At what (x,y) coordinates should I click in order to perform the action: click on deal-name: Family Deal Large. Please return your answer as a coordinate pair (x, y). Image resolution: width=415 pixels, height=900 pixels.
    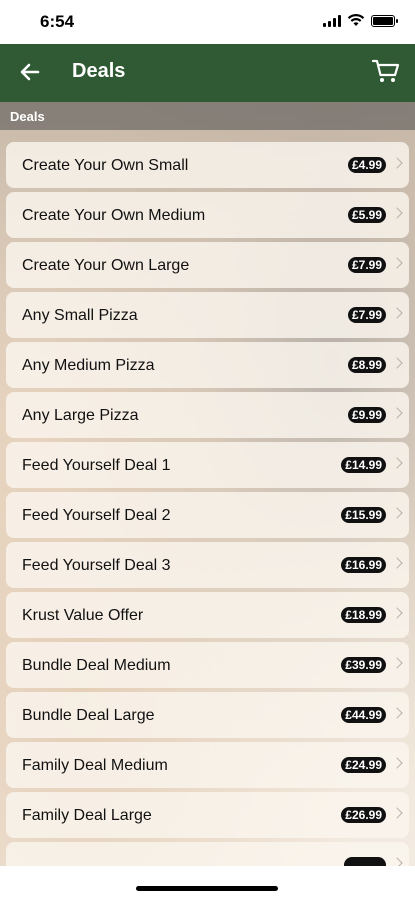
    Looking at the image, I should click on (87, 815).